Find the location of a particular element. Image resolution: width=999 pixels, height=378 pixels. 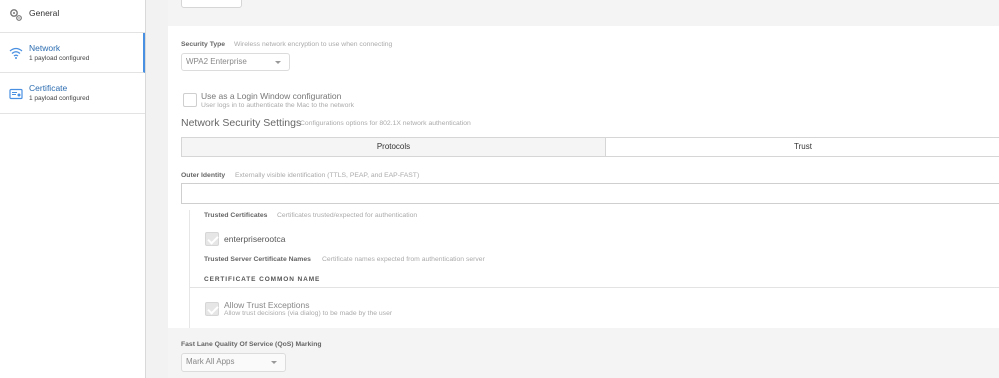

previous-section is located at coordinates (583, 13).